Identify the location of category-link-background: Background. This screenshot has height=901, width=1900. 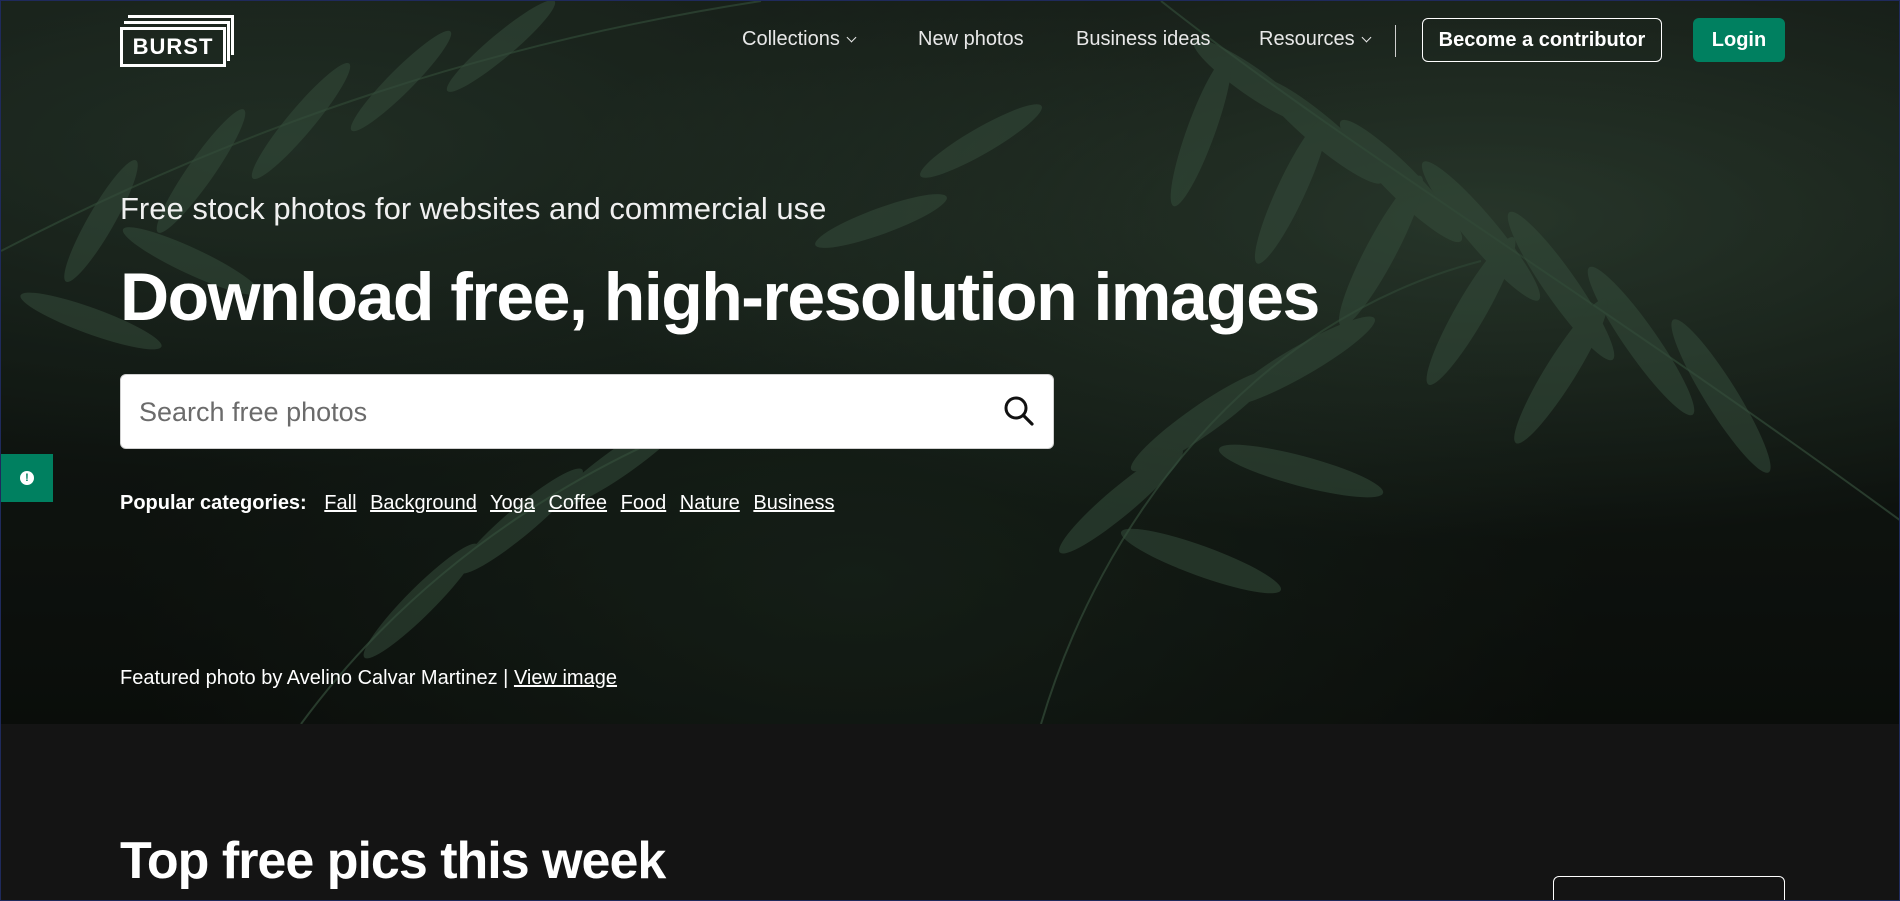
(423, 503).